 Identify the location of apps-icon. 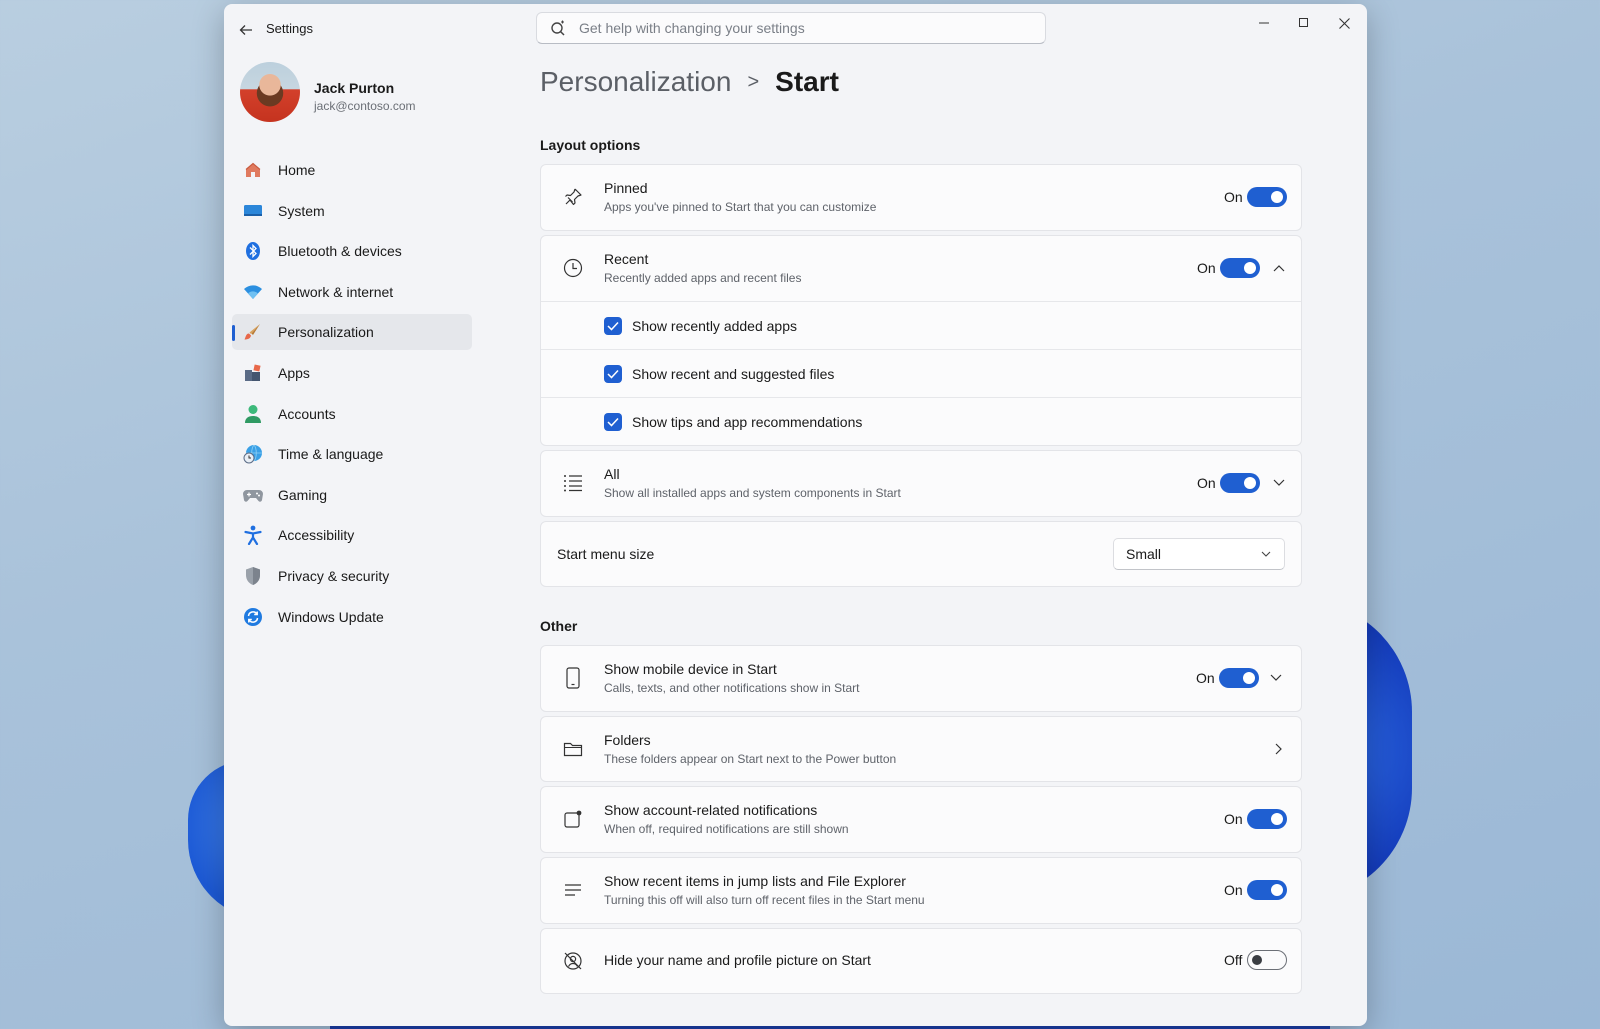
(253, 373).